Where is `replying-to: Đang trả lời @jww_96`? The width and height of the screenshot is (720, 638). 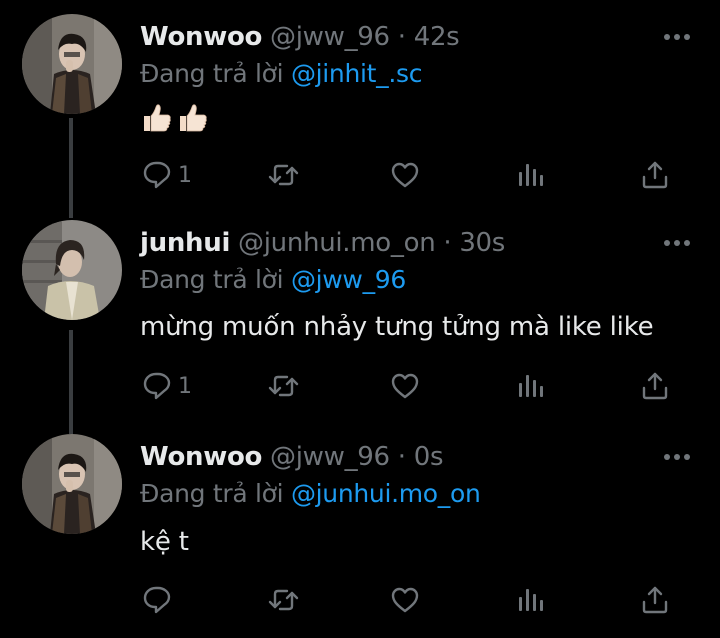
replying-to: Đang trả lời @jww_96 is located at coordinates (273, 280).